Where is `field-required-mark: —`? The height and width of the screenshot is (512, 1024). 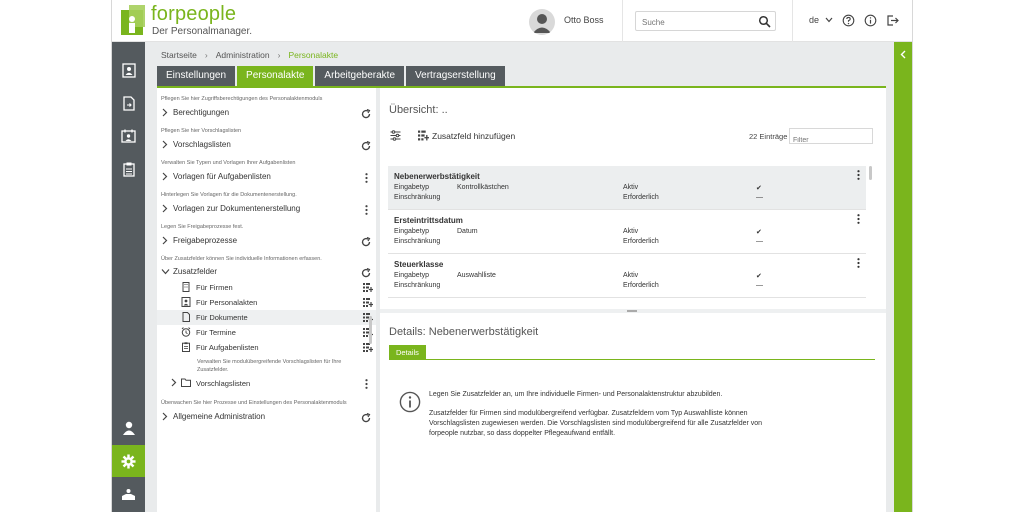
field-required-mark: — is located at coordinates (759, 285).